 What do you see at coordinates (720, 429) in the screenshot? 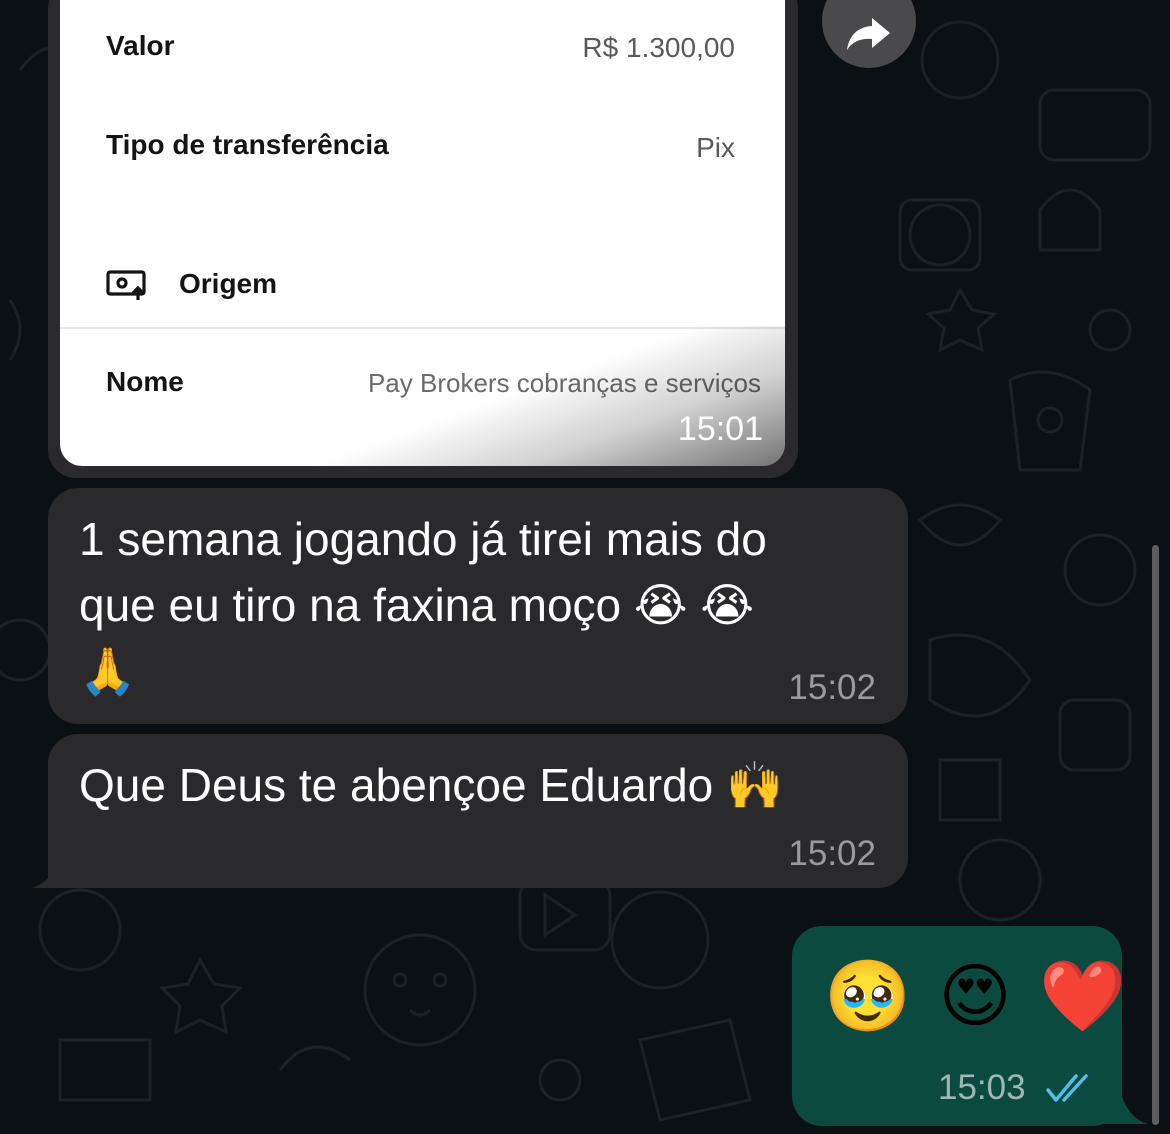
I see `image-message-time: 15:01` at bounding box center [720, 429].